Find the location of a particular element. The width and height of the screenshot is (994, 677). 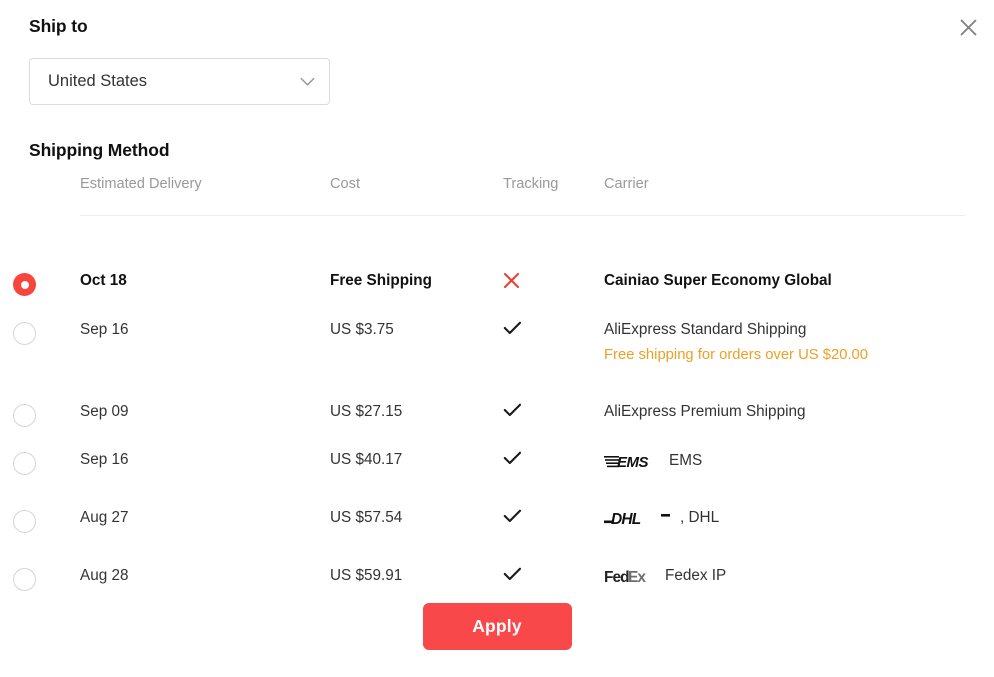

svg-text: Ex is located at coordinates (637, 577).